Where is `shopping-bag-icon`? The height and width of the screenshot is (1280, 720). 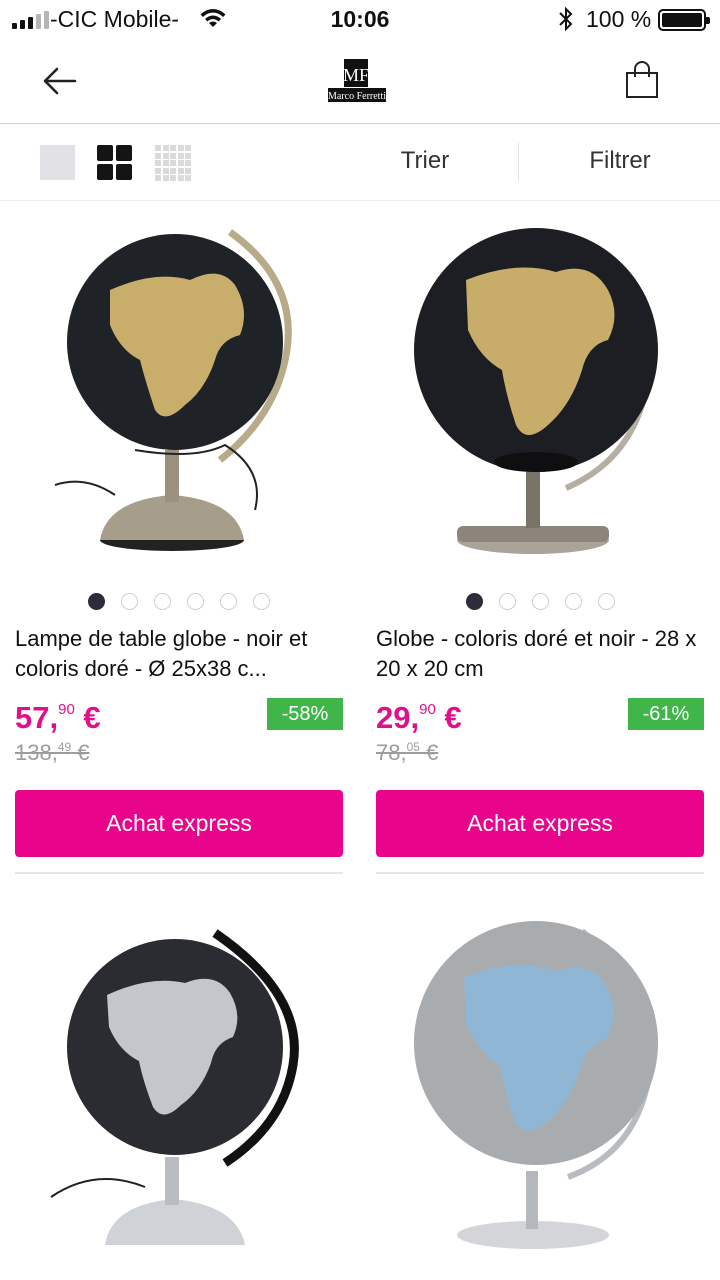
shopping-bag-icon is located at coordinates (642, 79).